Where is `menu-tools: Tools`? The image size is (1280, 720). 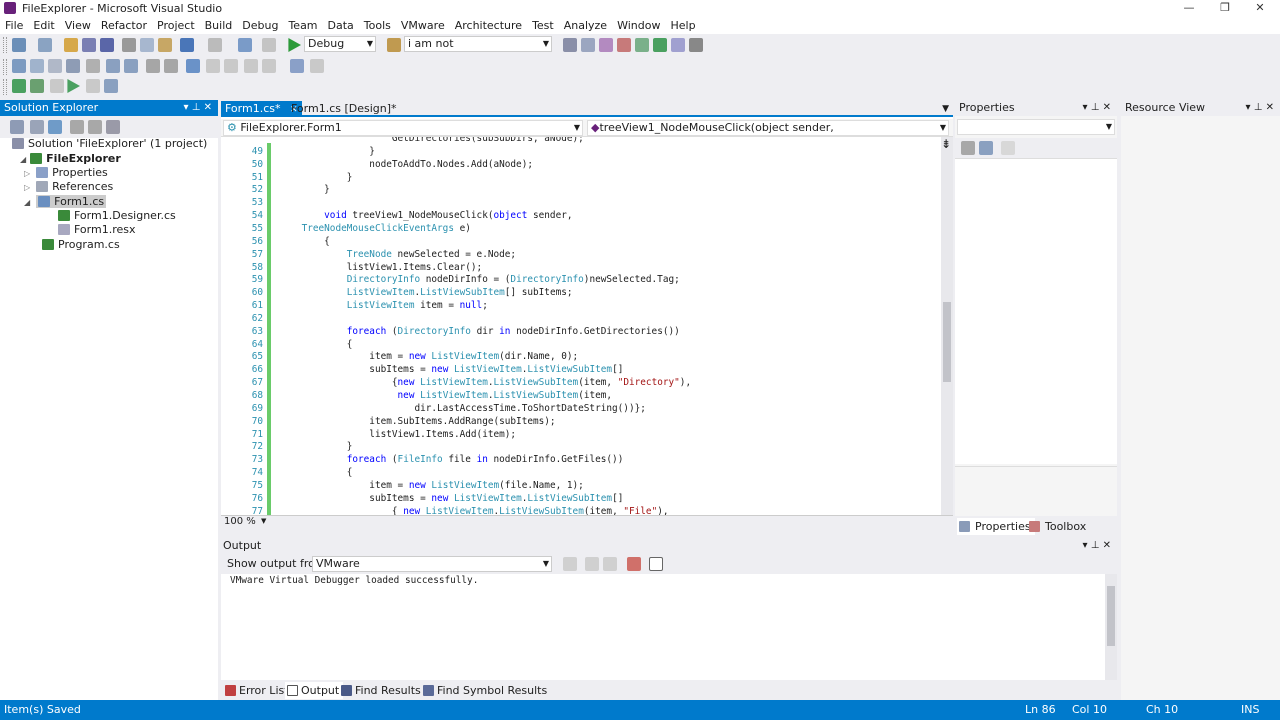 menu-tools: Tools is located at coordinates (377, 25).